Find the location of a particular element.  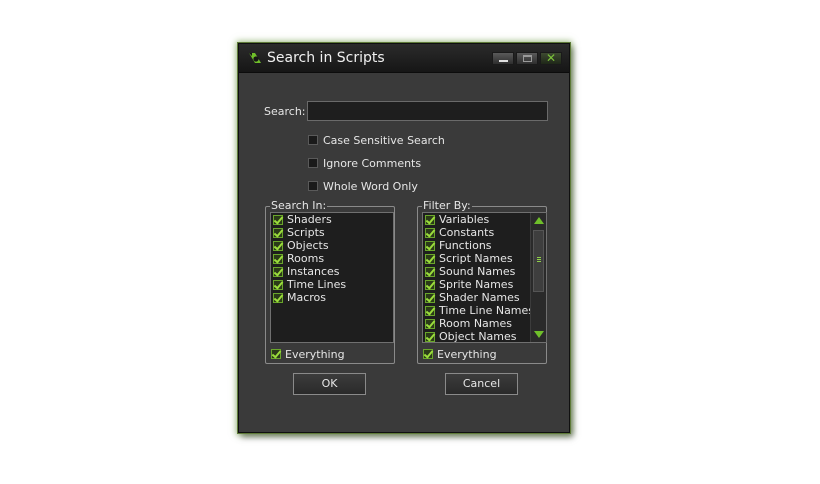

case-sensitive-option: Case Sensitive Search is located at coordinates (376, 140).